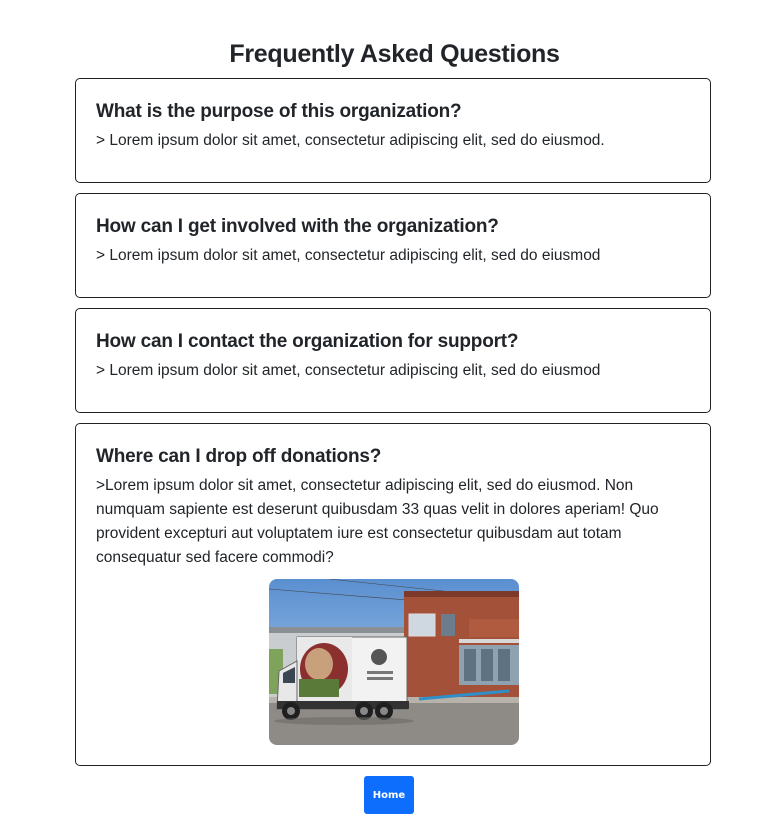  Describe the element at coordinates (394, 54) in the screenshot. I see `page-title: Frequently Asked Questions` at that location.